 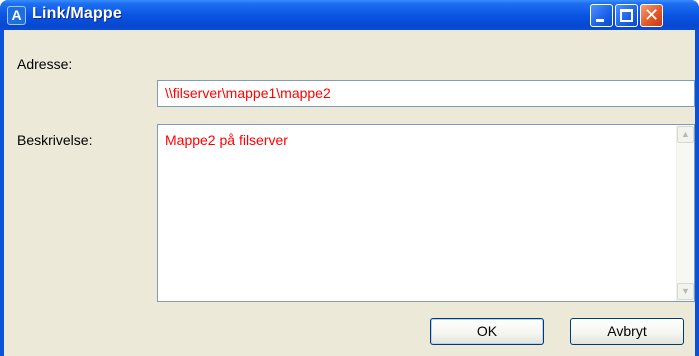 I want to click on app-logo-icon: A, so click(x=16, y=15).